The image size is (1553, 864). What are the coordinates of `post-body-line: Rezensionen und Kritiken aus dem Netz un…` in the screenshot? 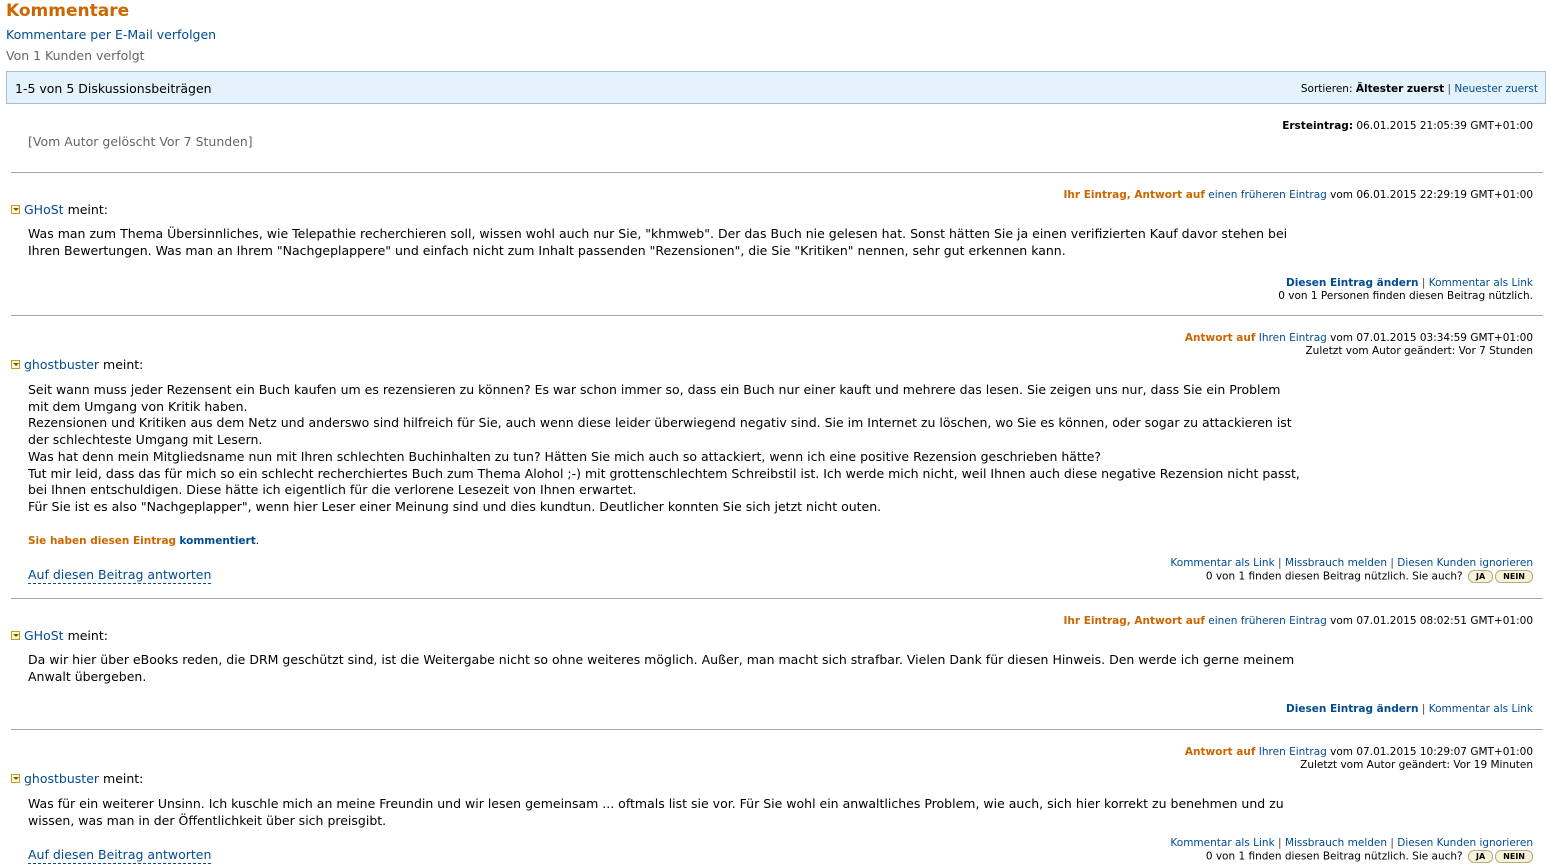 It's located at (660, 423).